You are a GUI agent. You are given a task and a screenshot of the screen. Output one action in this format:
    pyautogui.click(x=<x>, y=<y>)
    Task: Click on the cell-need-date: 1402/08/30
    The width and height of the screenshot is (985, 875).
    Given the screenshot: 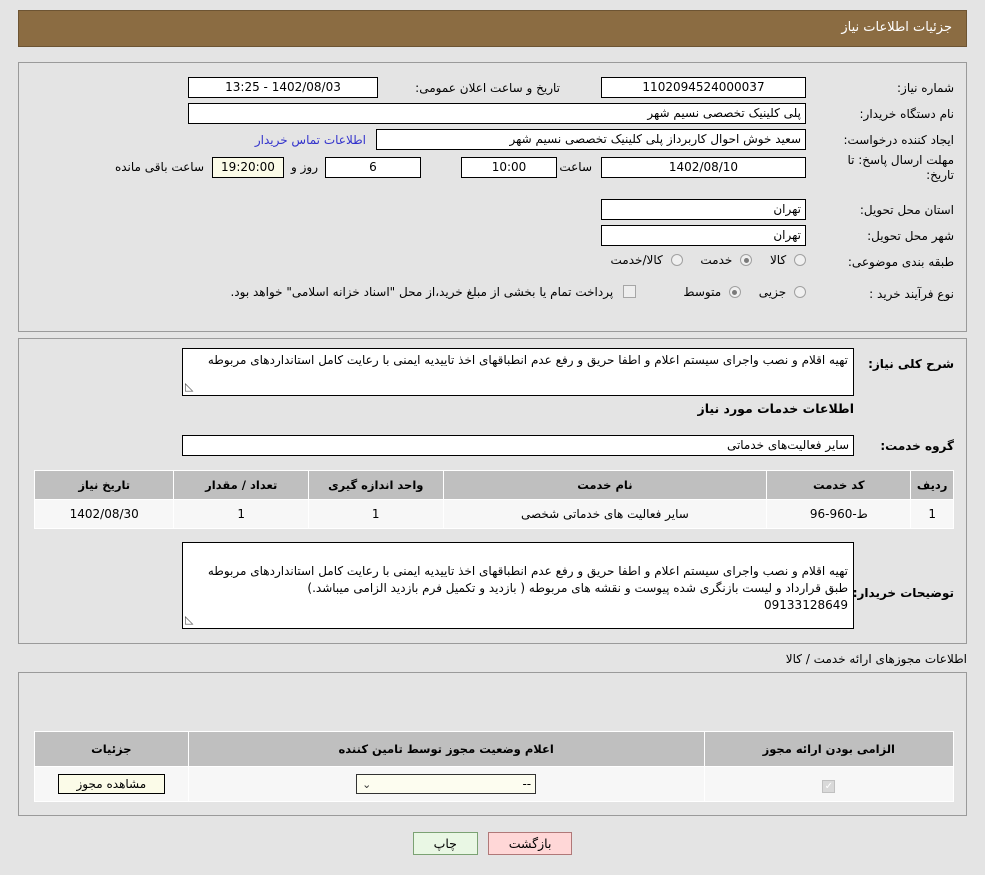 What is the action you would take?
    pyautogui.click(x=104, y=514)
    